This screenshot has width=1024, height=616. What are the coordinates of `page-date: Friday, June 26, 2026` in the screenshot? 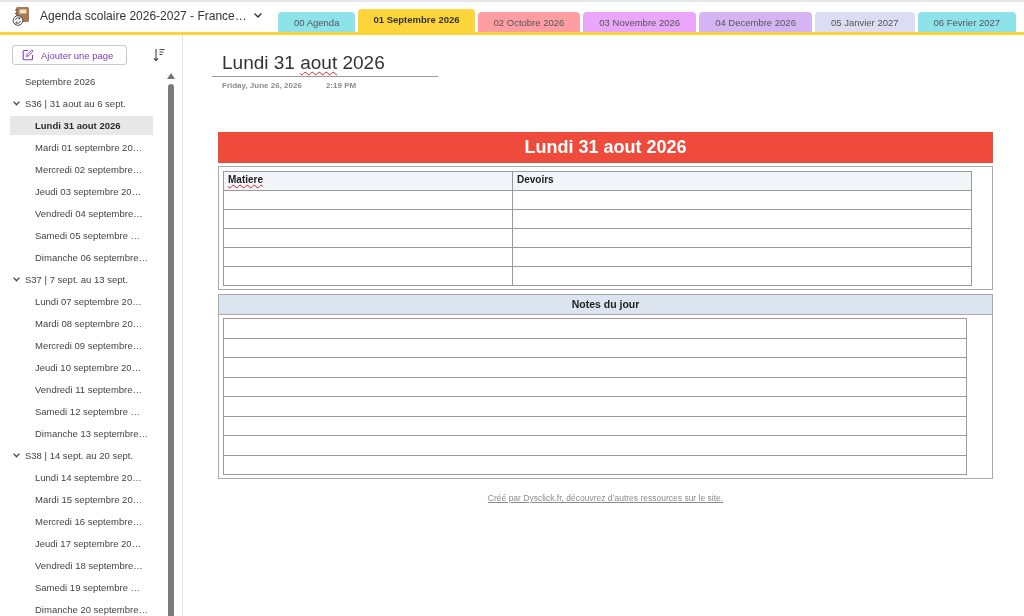 It's located at (262, 85).